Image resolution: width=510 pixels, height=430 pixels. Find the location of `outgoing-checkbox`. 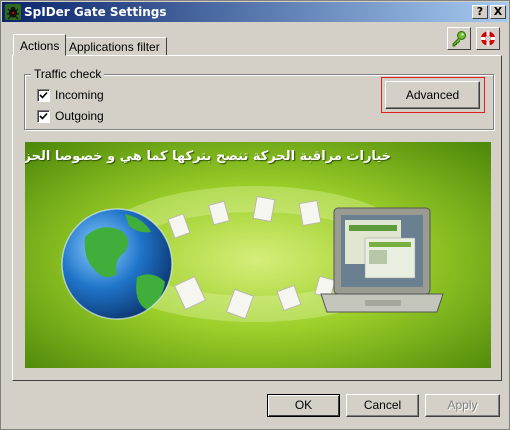

outgoing-checkbox is located at coordinates (43, 116).